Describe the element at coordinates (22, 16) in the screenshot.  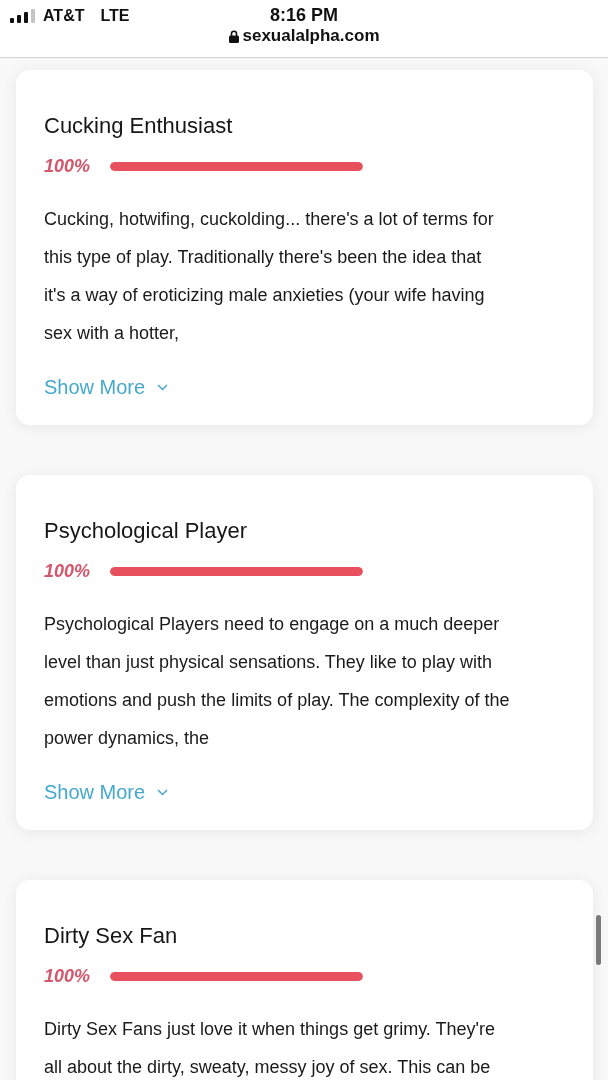
I see `signal-icon` at that location.